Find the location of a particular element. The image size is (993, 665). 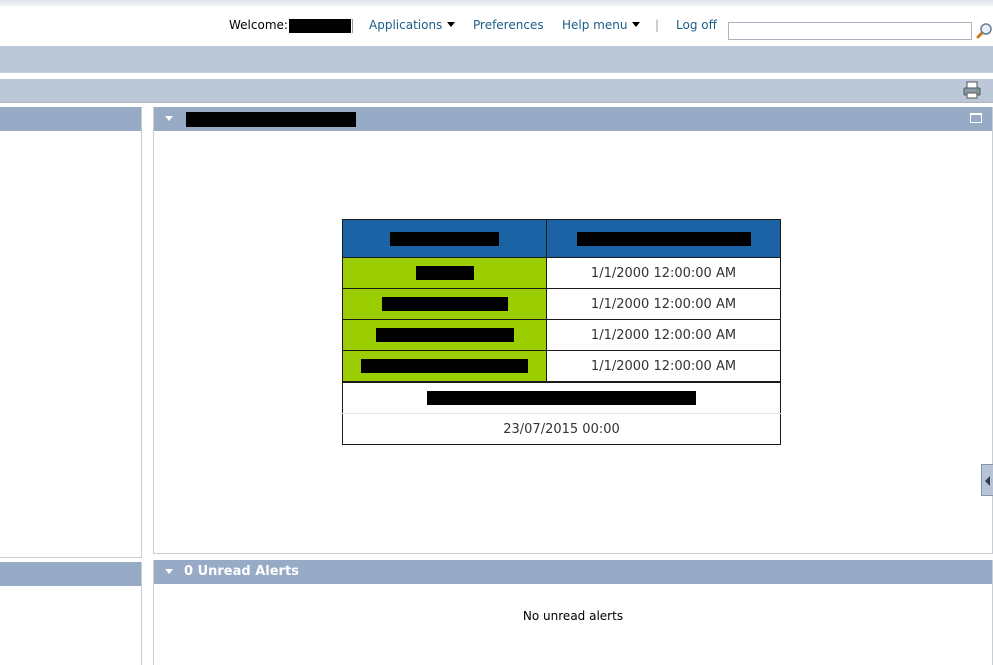

maximize-icon is located at coordinates (976, 118).